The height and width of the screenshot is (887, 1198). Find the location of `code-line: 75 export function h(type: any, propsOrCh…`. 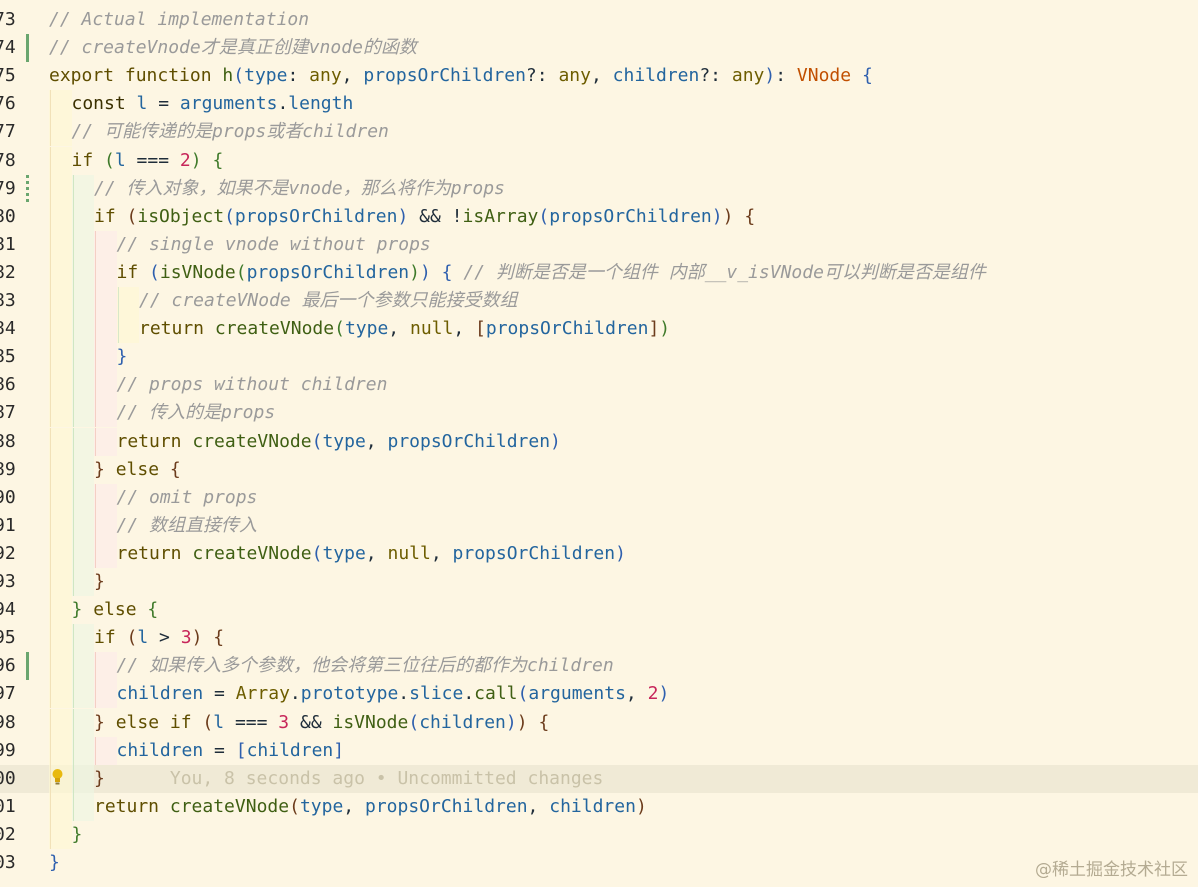

code-line: 75 export function h(type: any, propsOrCh… is located at coordinates (599, 76).